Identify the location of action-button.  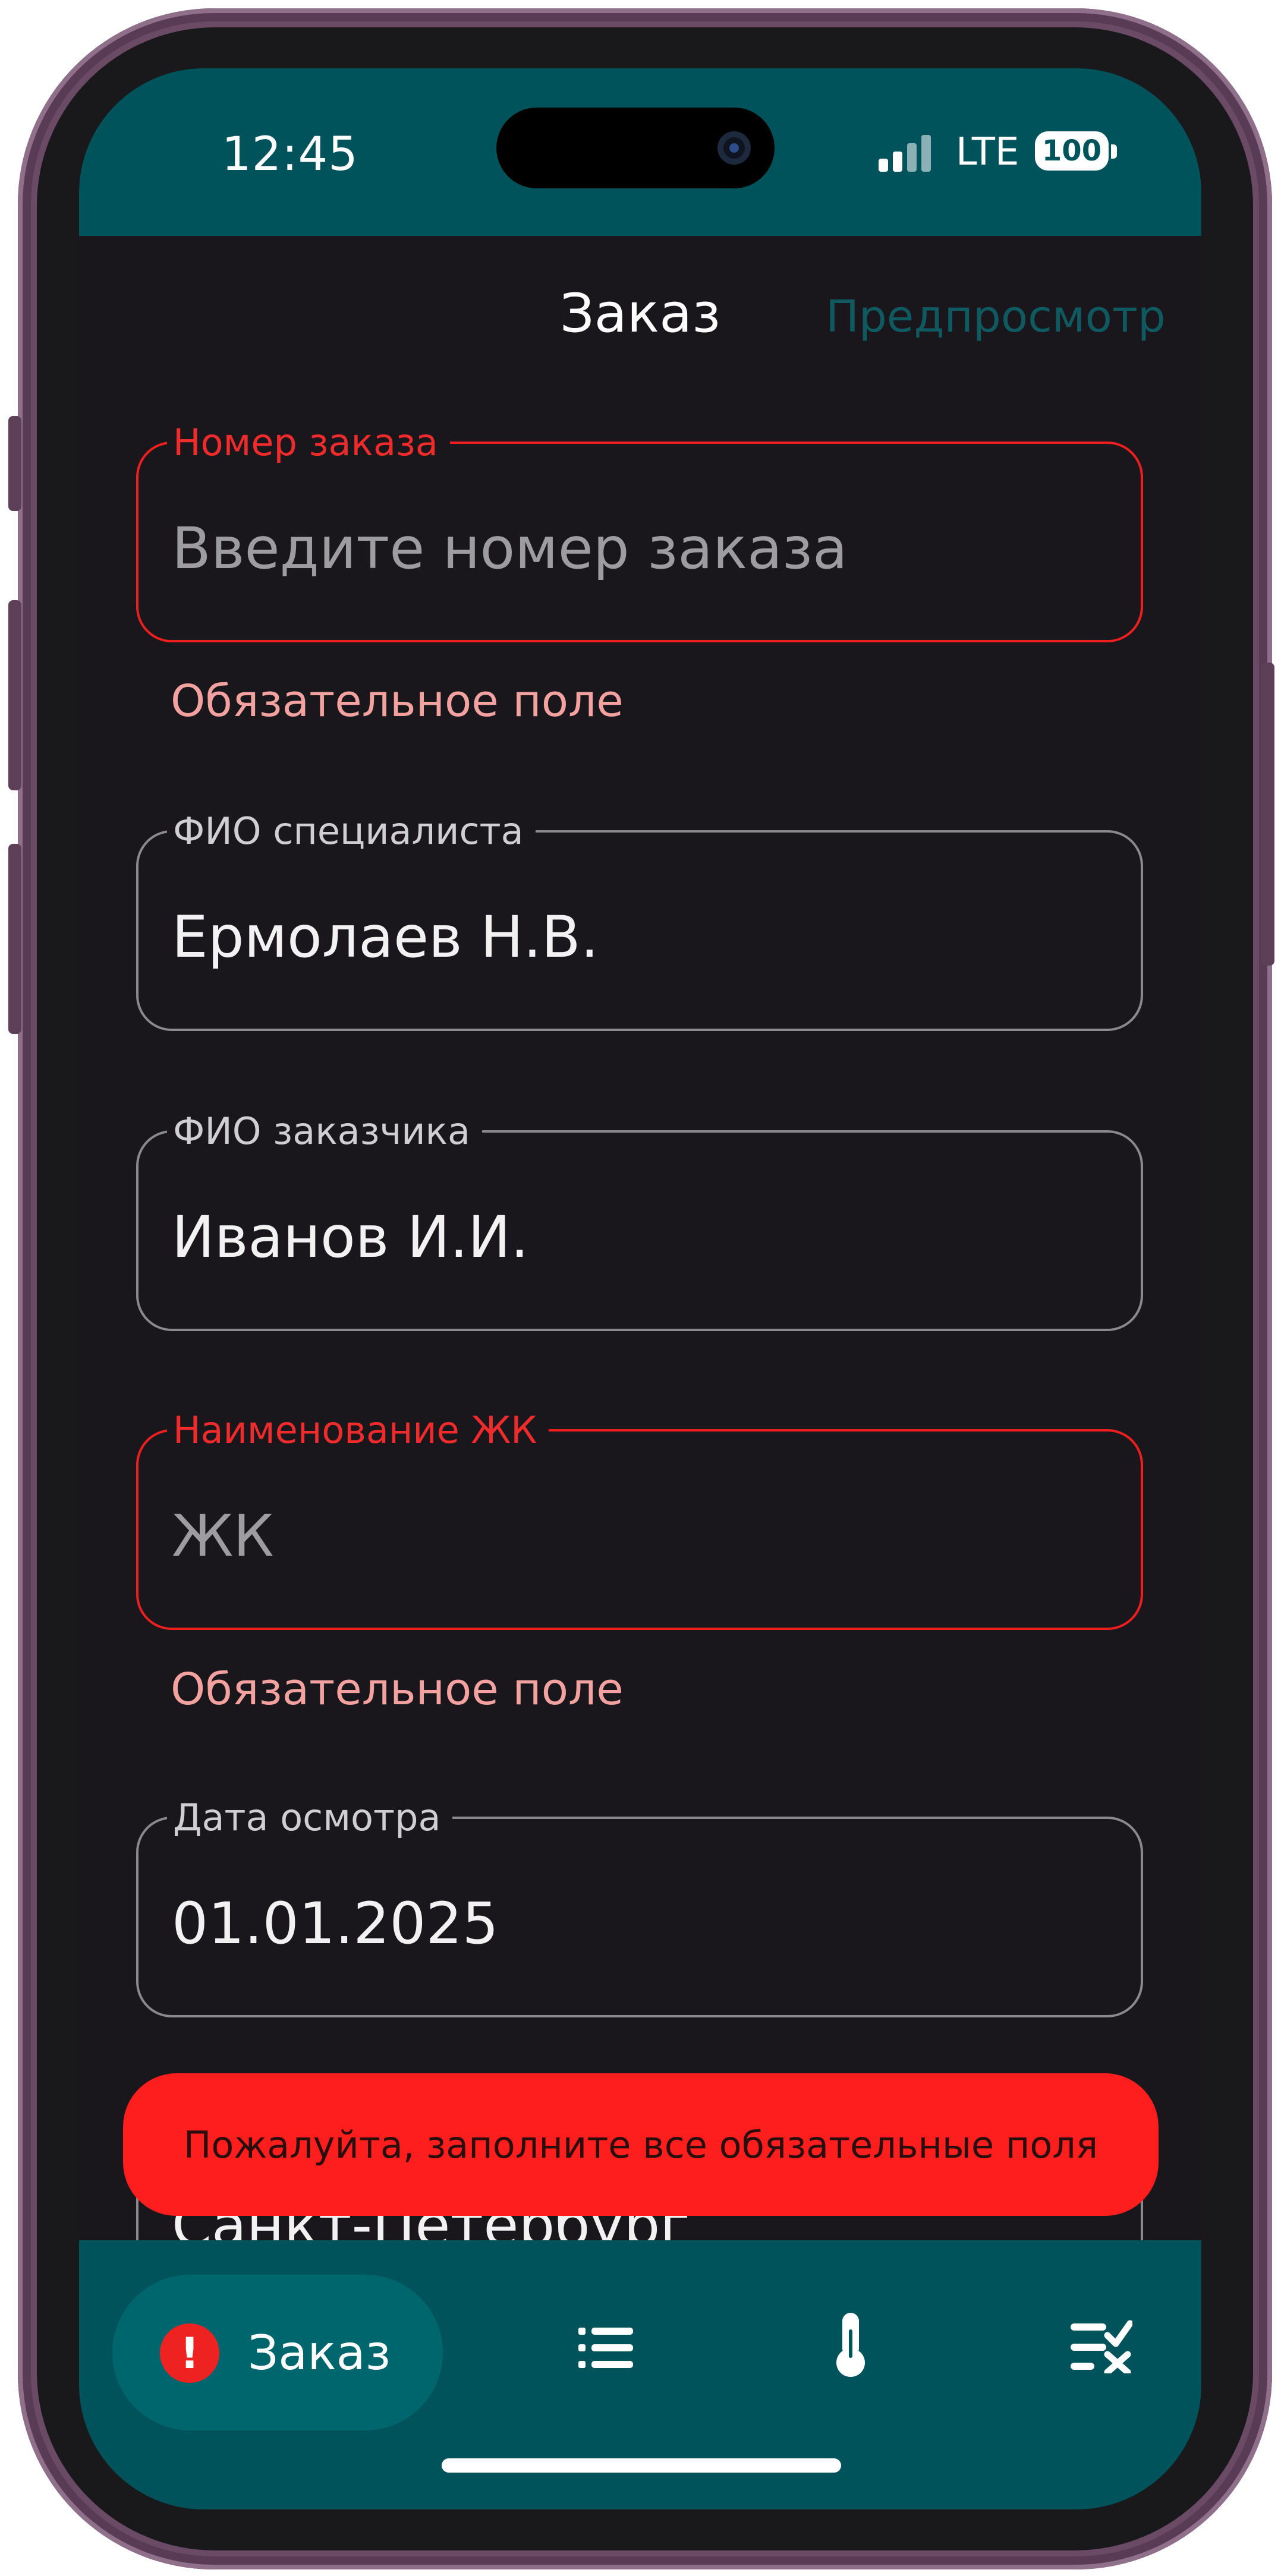
(14, 463).